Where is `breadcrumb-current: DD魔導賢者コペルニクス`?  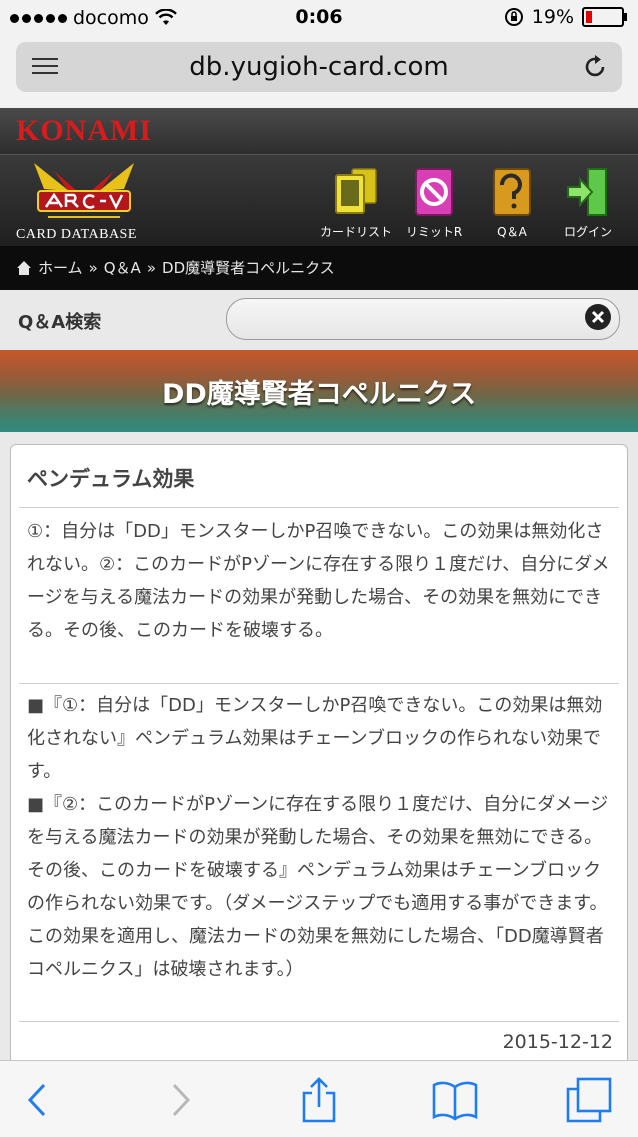 breadcrumb-current: DD魔導賢者コペルニクス is located at coordinates (248, 268).